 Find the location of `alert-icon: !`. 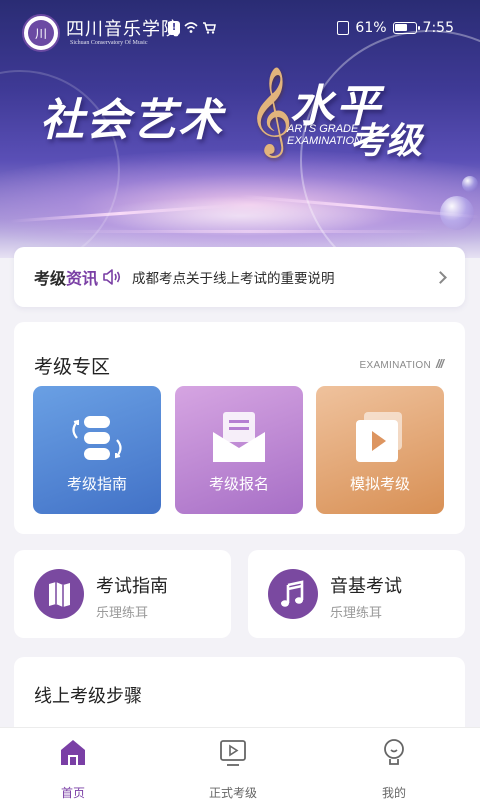

alert-icon: ! is located at coordinates (174, 28).